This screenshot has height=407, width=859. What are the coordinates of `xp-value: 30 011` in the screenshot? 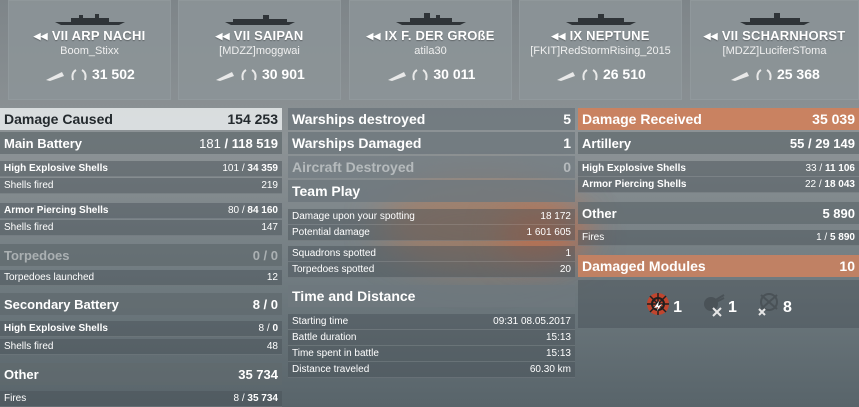 It's located at (454, 74).